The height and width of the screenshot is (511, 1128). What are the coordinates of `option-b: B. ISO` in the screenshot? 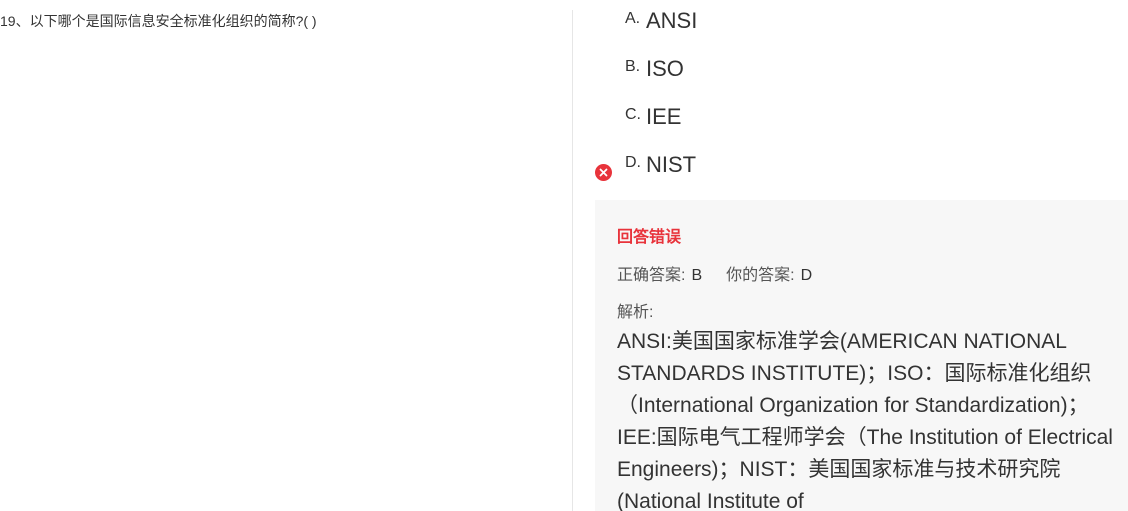 It's located at (860, 72).